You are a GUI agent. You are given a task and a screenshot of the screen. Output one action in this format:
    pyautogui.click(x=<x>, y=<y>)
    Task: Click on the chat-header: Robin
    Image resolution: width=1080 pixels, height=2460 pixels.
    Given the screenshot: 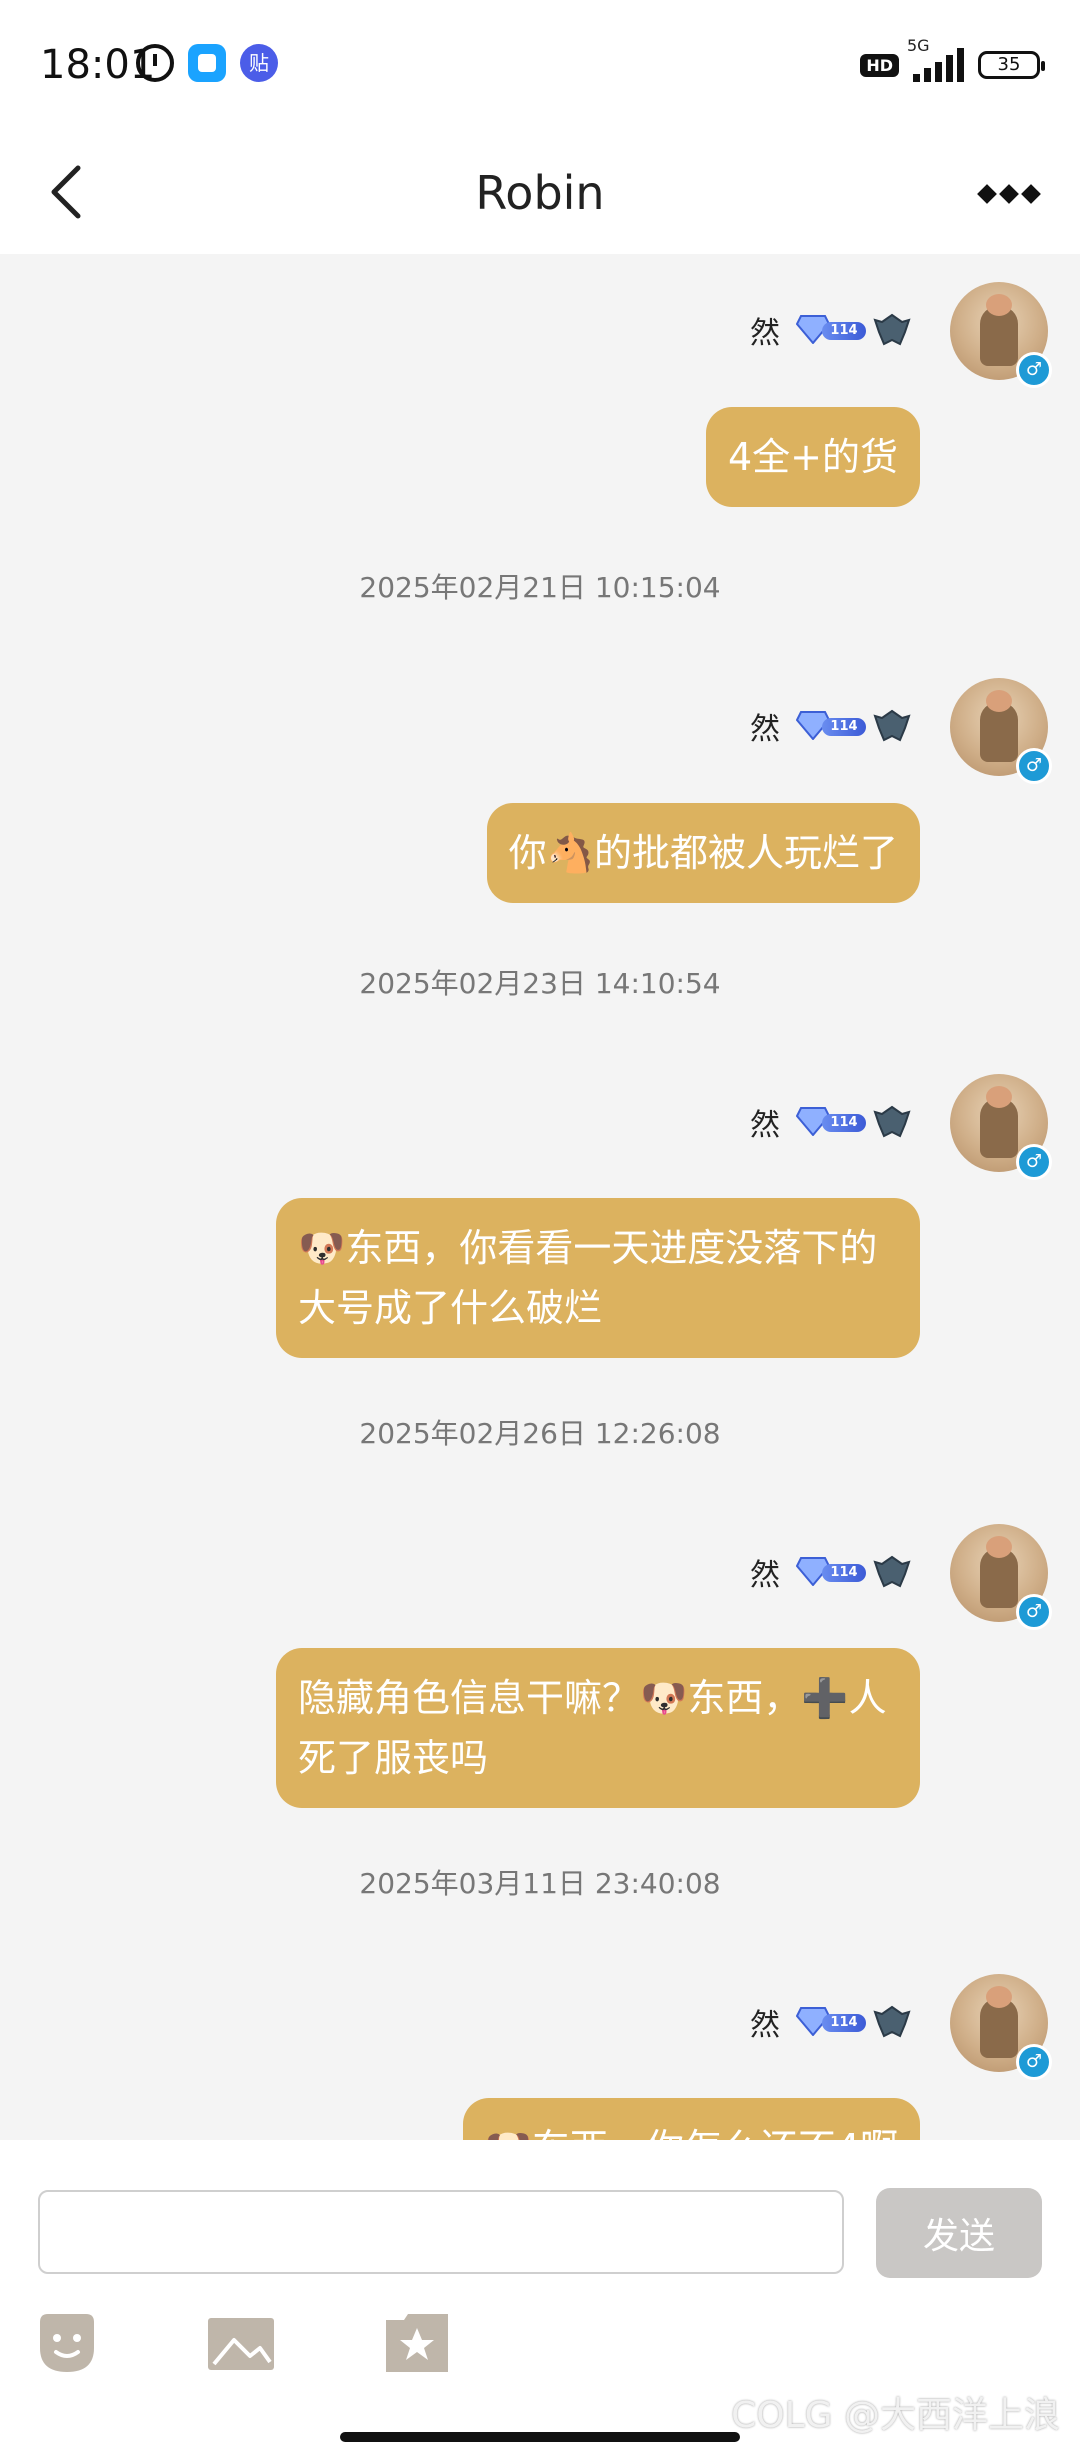 What is the action you would take?
    pyautogui.click(x=540, y=192)
    